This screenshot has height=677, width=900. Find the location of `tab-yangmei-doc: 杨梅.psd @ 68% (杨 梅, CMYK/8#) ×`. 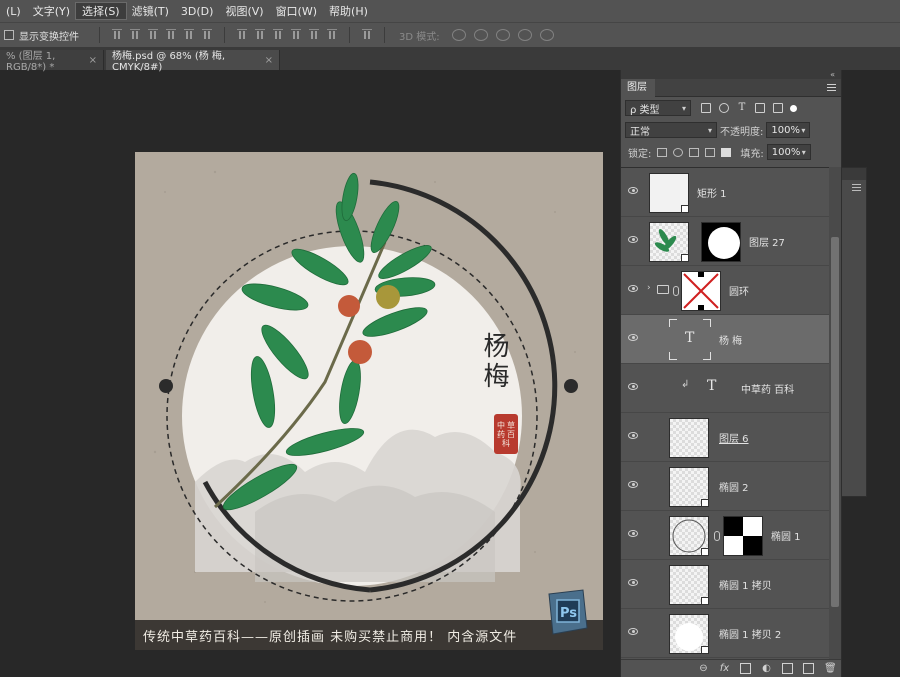

tab-yangmei-doc: 杨梅.psd @ 68% (杨 梅, CMYK/8#) × is located at coordinates (193, 61).